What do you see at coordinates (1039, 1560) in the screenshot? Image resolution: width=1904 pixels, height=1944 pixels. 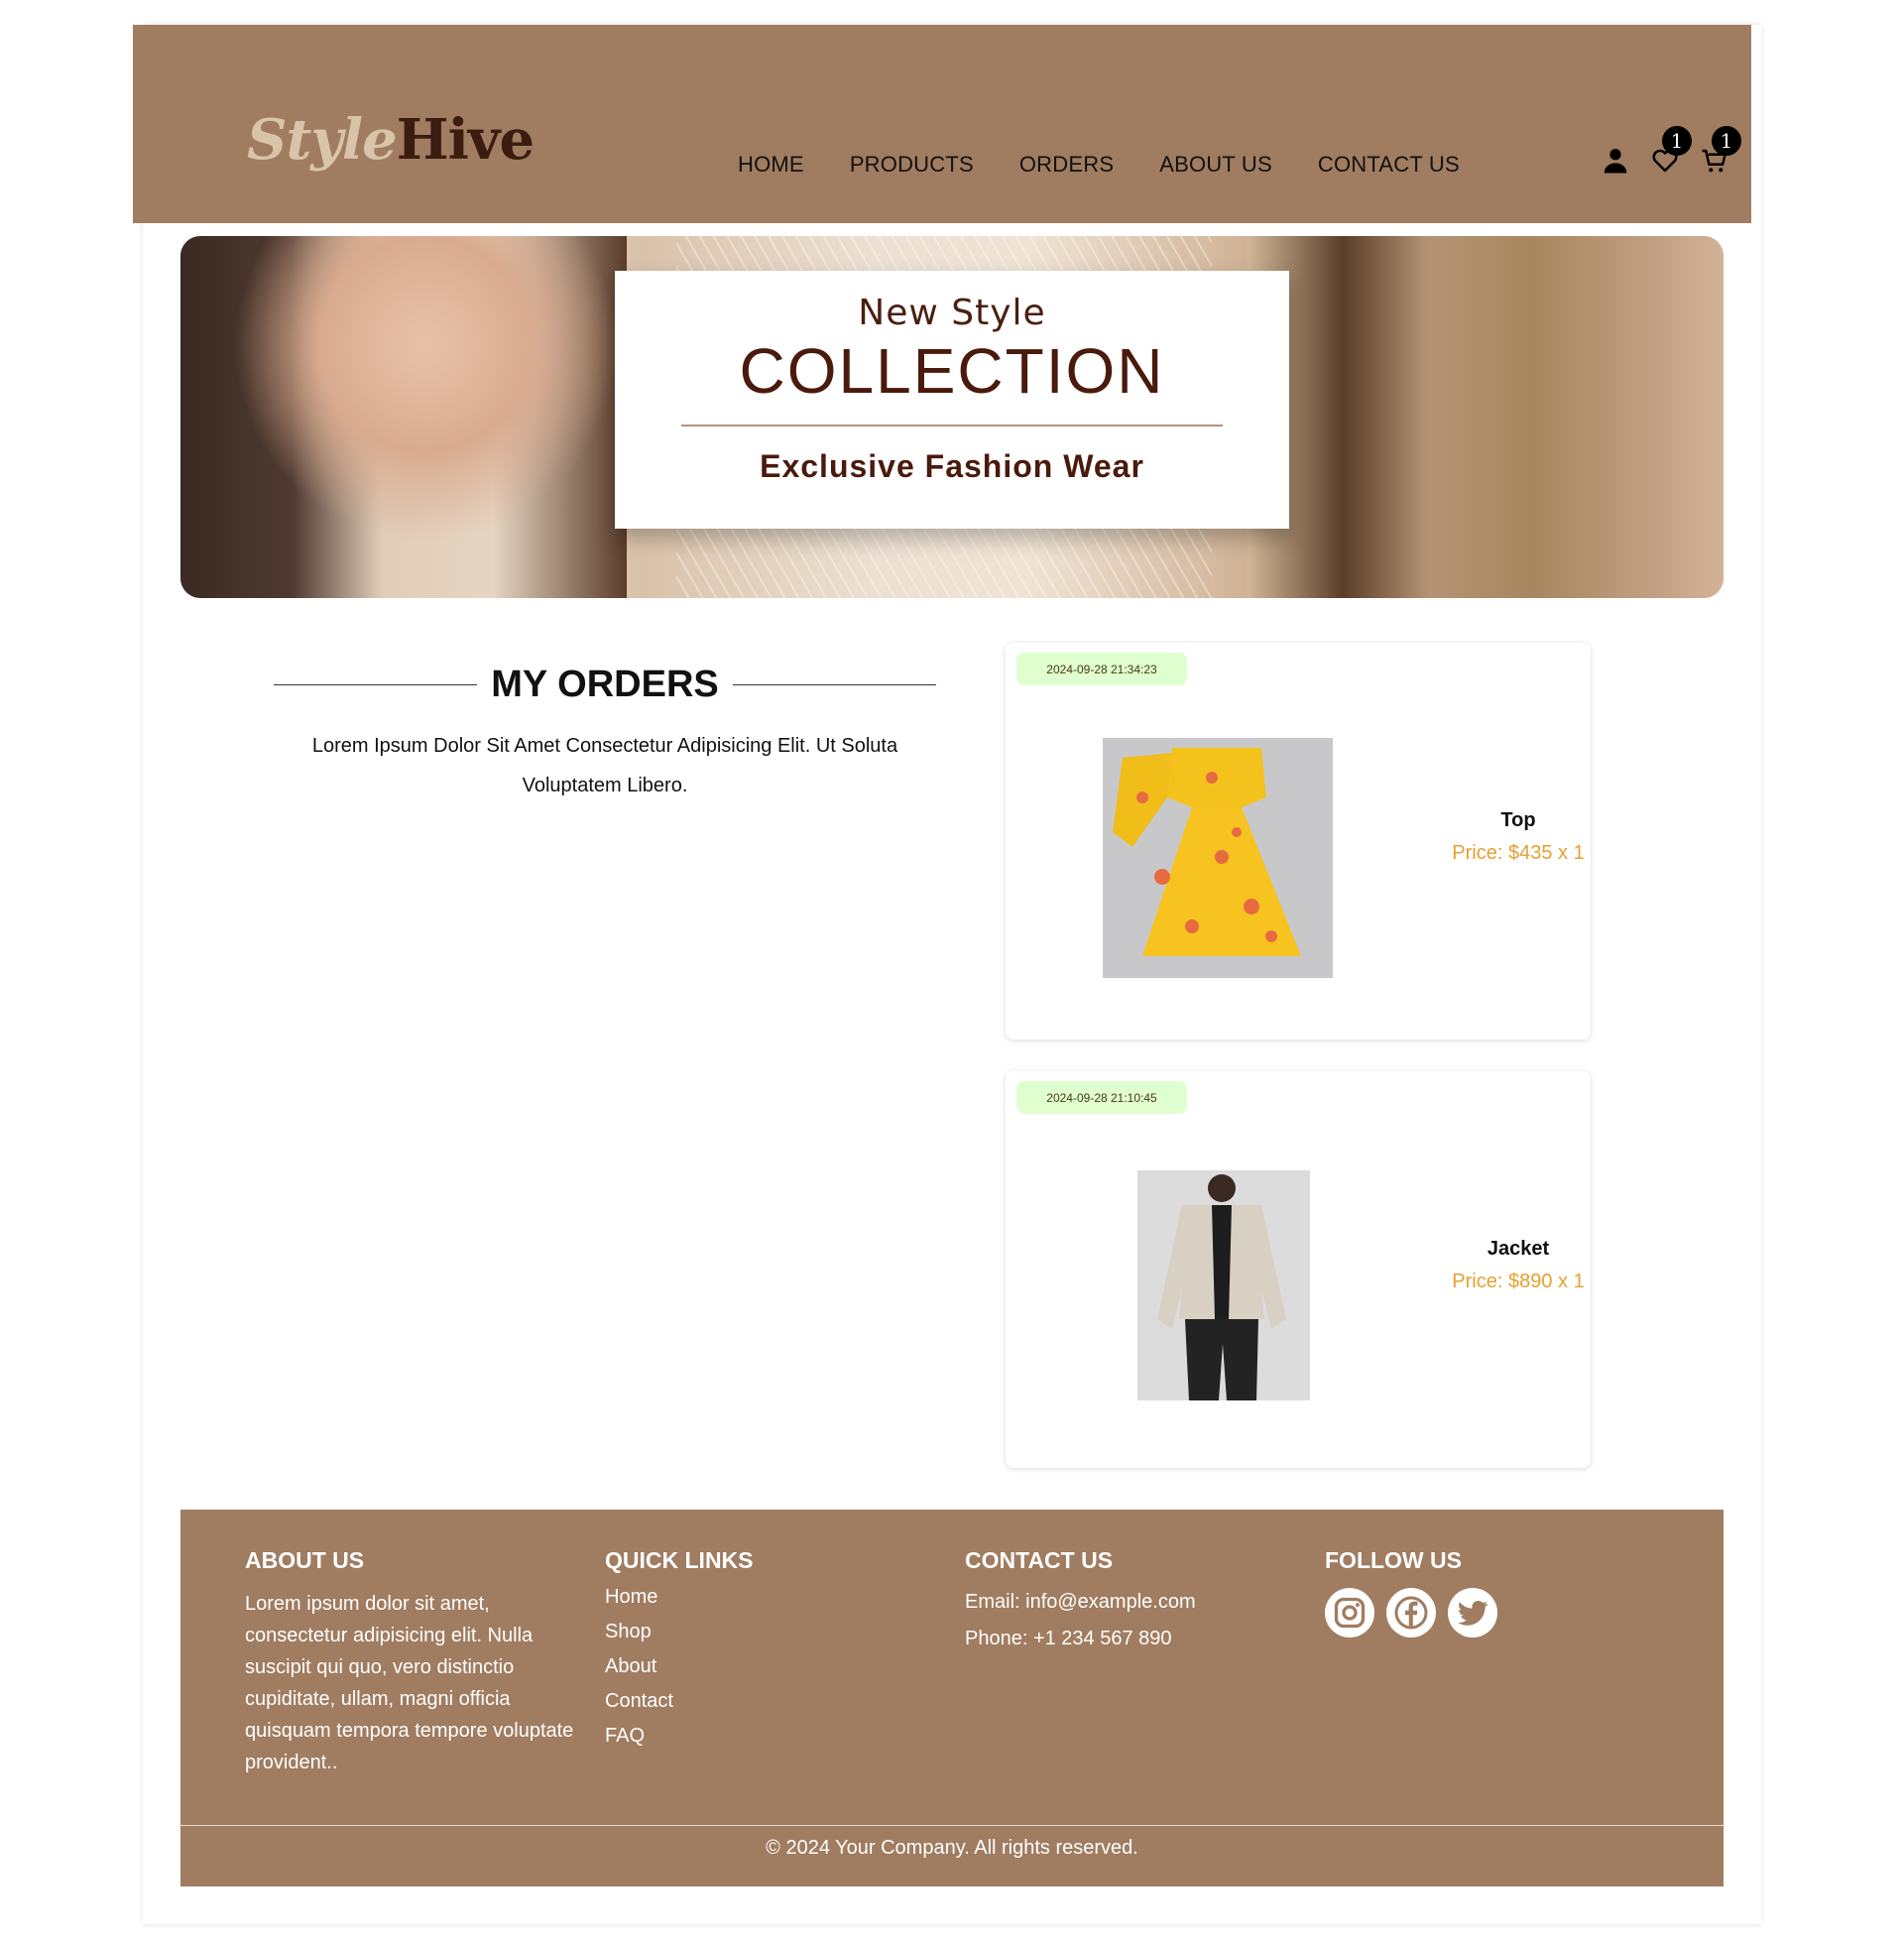 I see `footer-contact-title: CONTACT US` at bounding box center [1039, 1560].